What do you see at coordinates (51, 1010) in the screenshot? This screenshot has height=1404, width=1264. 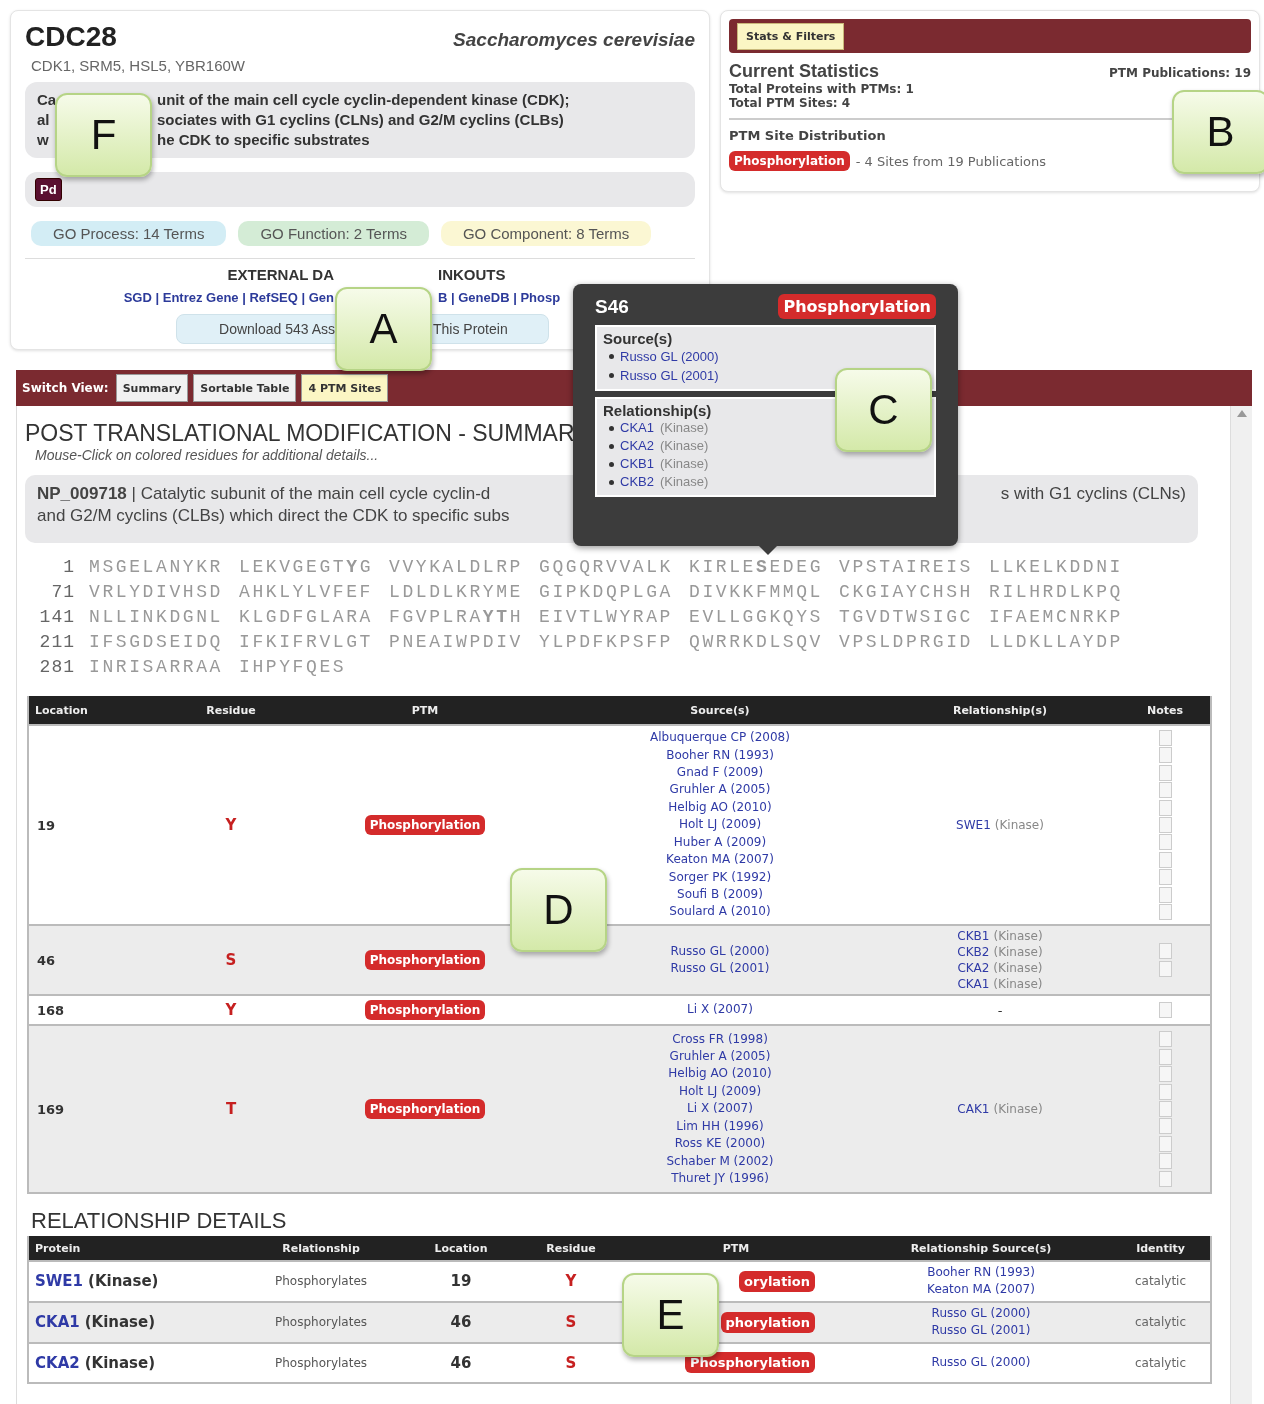 I see `location-cell-text: 168` at bounding box center [51, 1010].